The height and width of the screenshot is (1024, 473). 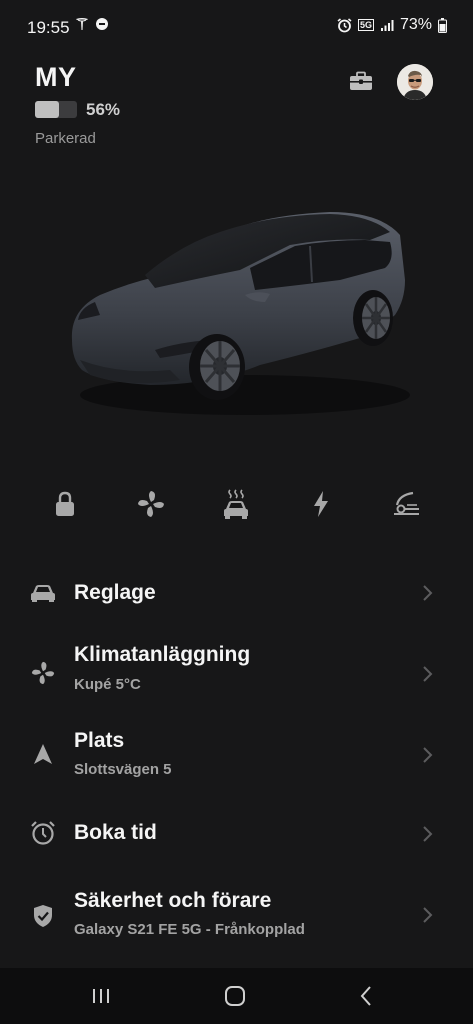 I want to click on heated-car-icon, so click(x=236, y=504).